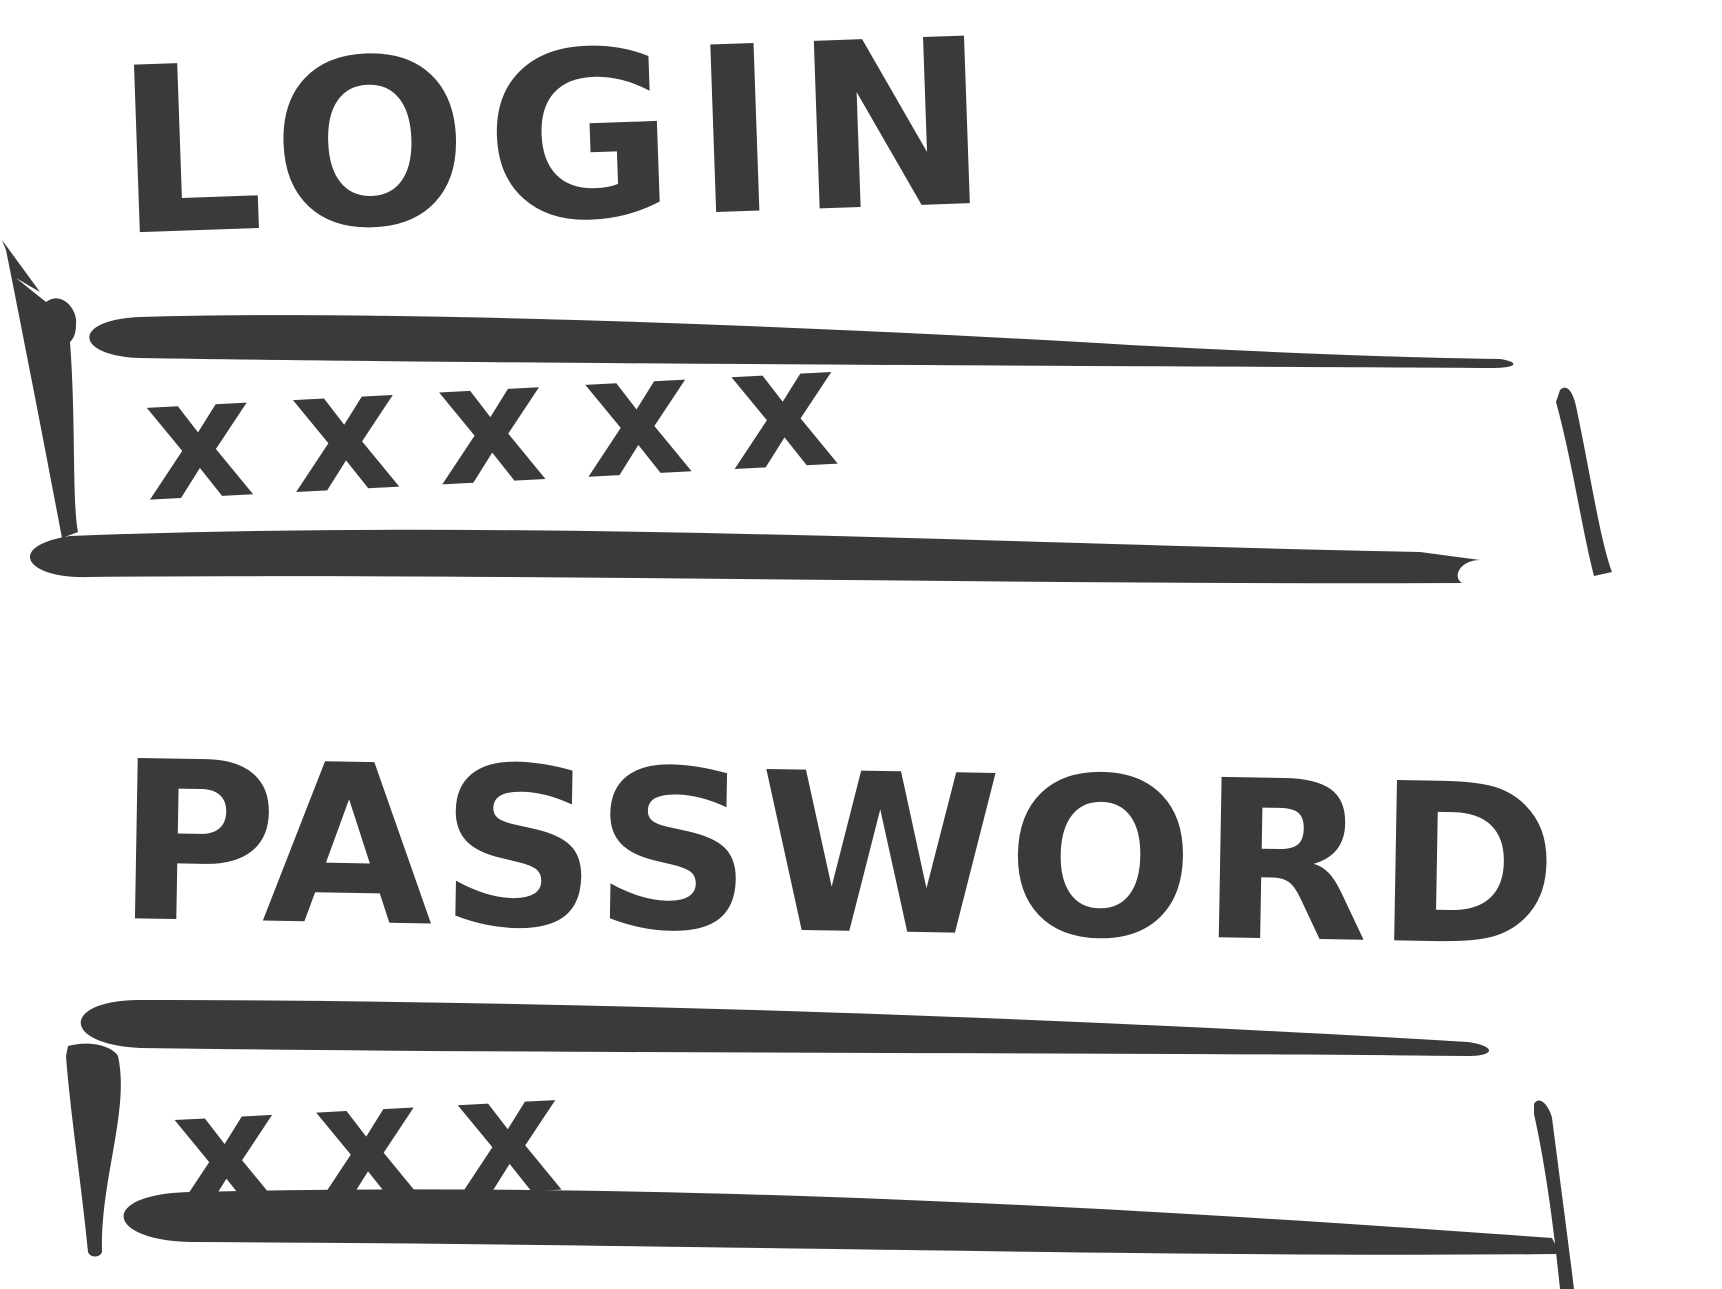  I want to click on password-input-left-stroke, so click(93, 1150).